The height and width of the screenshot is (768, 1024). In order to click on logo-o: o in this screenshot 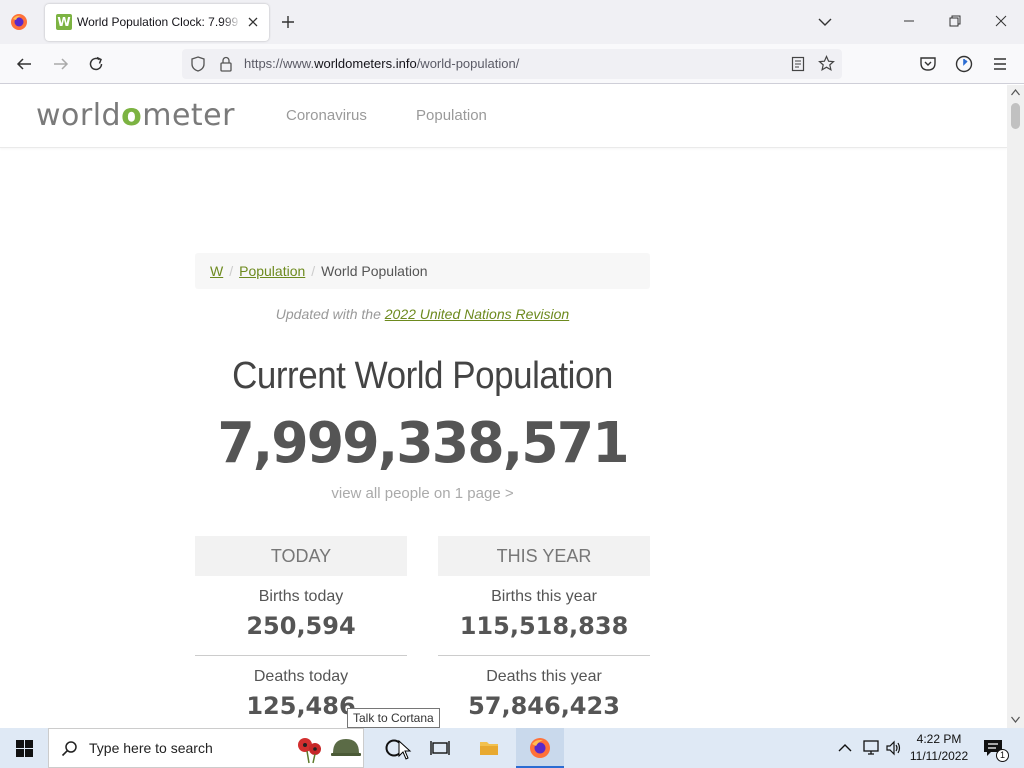, I will do `click(132, 115)`.